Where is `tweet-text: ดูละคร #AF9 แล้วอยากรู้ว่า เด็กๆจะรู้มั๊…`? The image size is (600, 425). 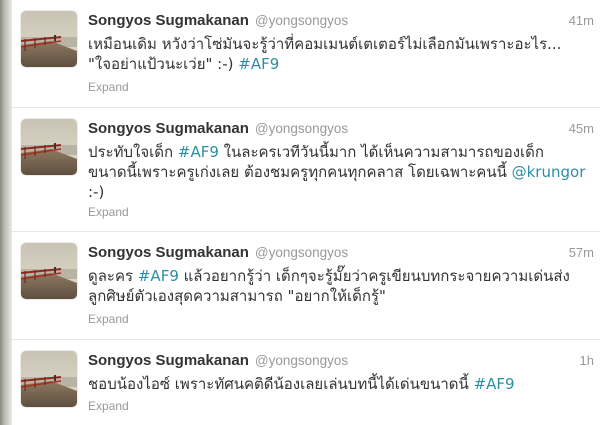 tweet-text: ดูละคร #AF9 แล้วอยากรู้ว่า เด็กๆจะรู้มั๊… is located at coordinates (339, 286).